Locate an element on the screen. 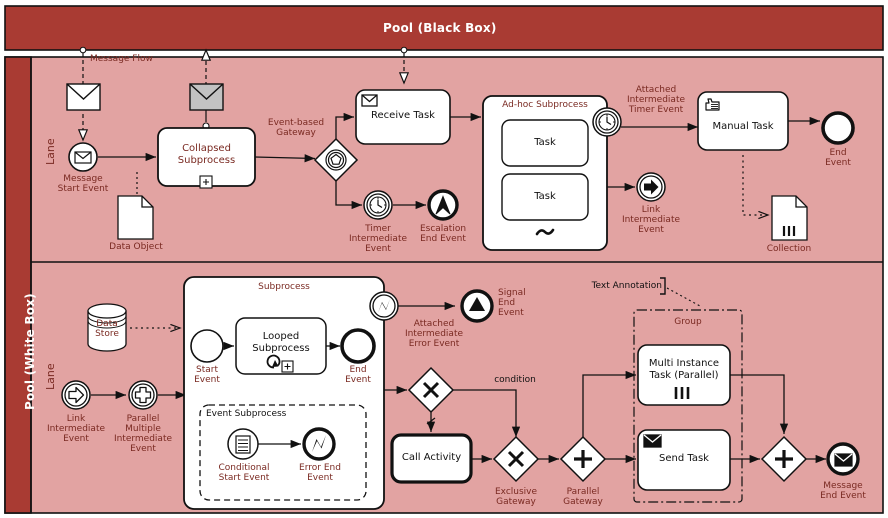 The height and width of the screenshot is (518, 888). collapsed-subprocess-label: Collapsed Subprocess is located at coordinates (206, 154).